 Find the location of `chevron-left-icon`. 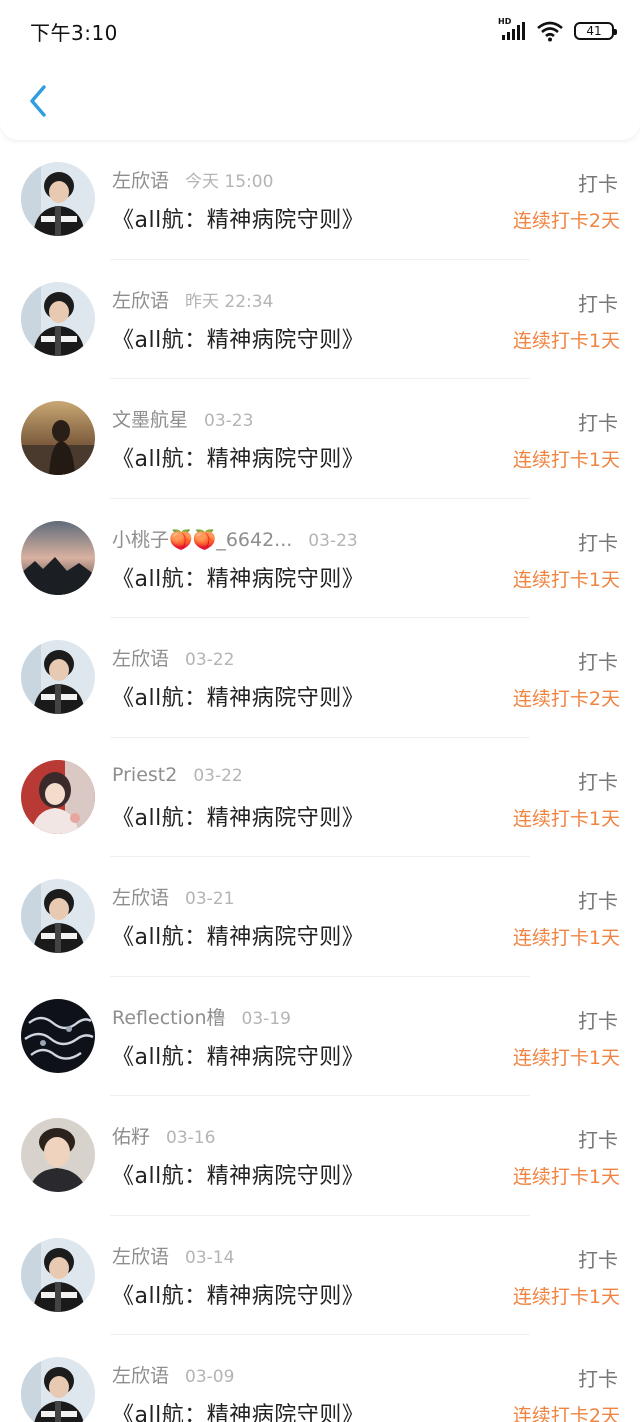

chevron-left-icon is located at coordinates (38, 101).